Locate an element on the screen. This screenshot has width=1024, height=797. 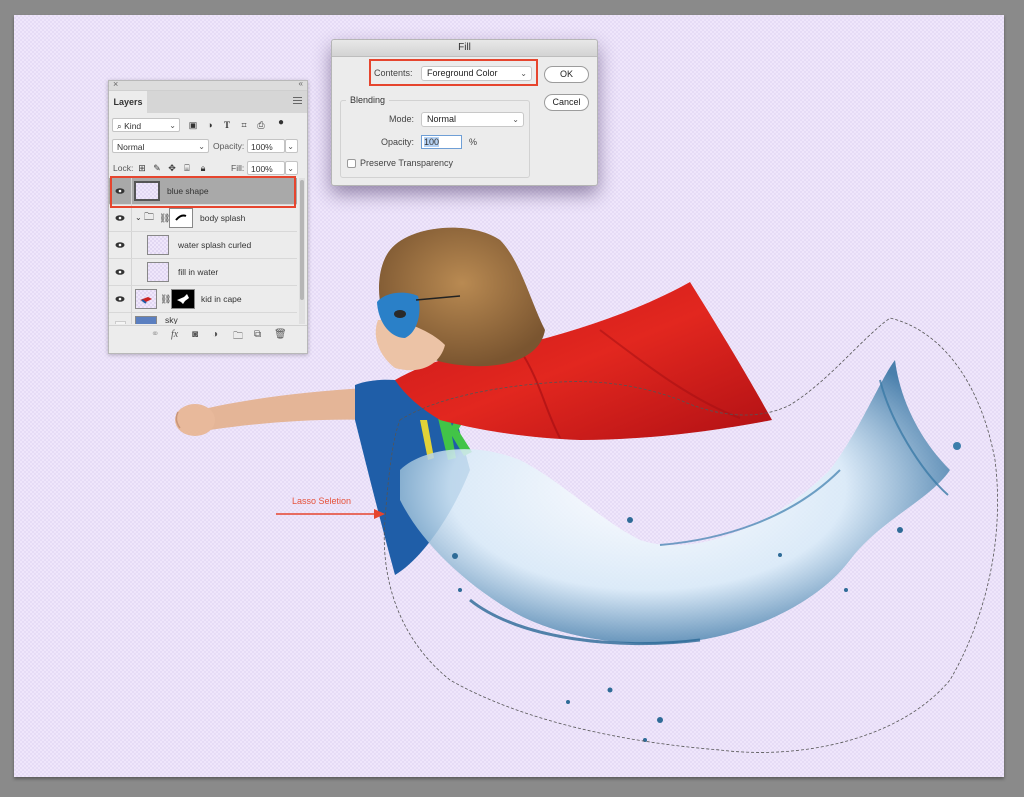
contents-select: Foreground Color ⌄ is located at coordinates (476, 73).